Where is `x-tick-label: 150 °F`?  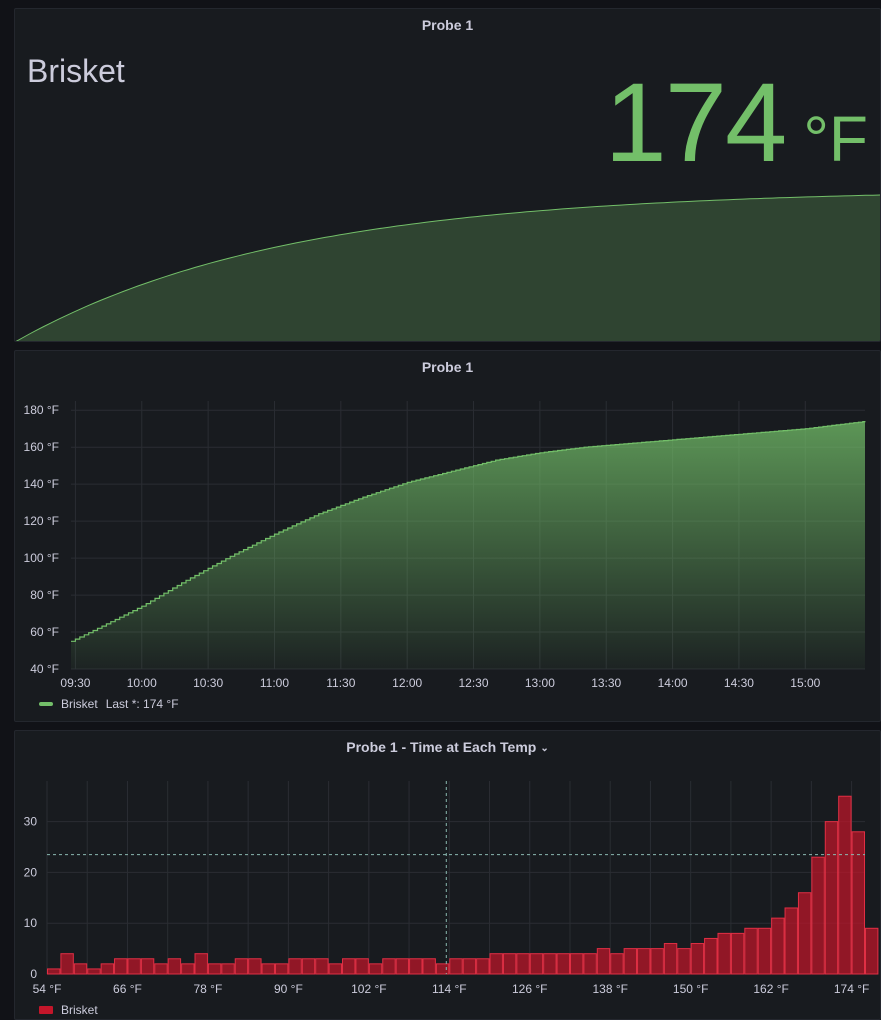 x-tick-label: 150 °F is located at coordinates (690, 989).